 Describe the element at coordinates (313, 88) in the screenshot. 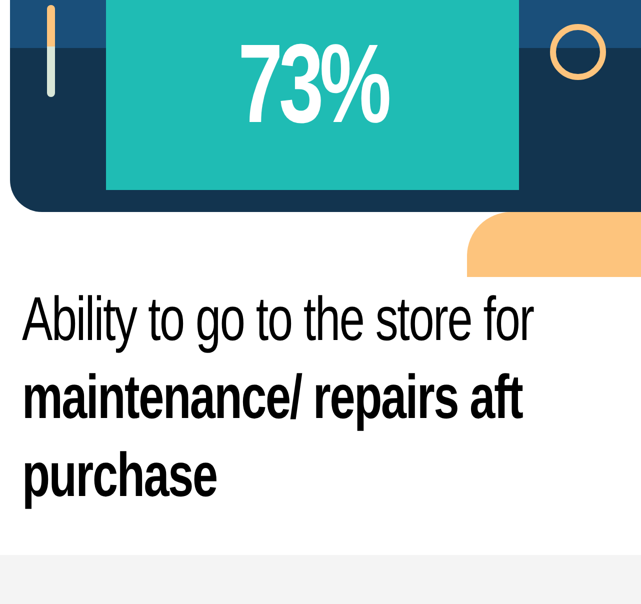

I see `percentage-value: 73%` at that location.